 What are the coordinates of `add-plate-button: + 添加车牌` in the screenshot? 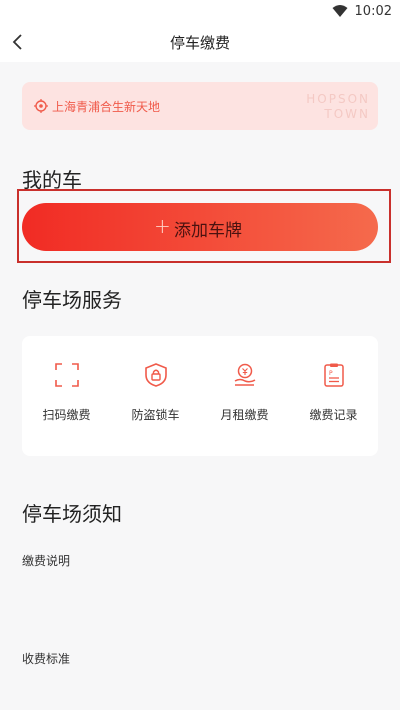 It's located at (200, 227).